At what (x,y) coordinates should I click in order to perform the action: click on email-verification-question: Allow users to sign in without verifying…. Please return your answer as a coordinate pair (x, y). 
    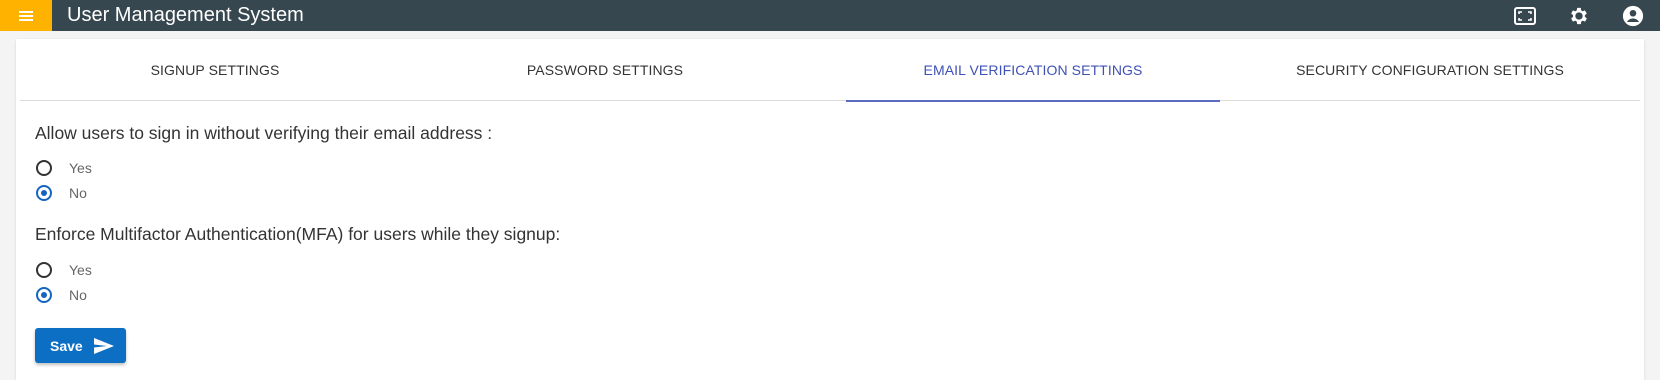
    Looking at the image, I should click on (264, 133).